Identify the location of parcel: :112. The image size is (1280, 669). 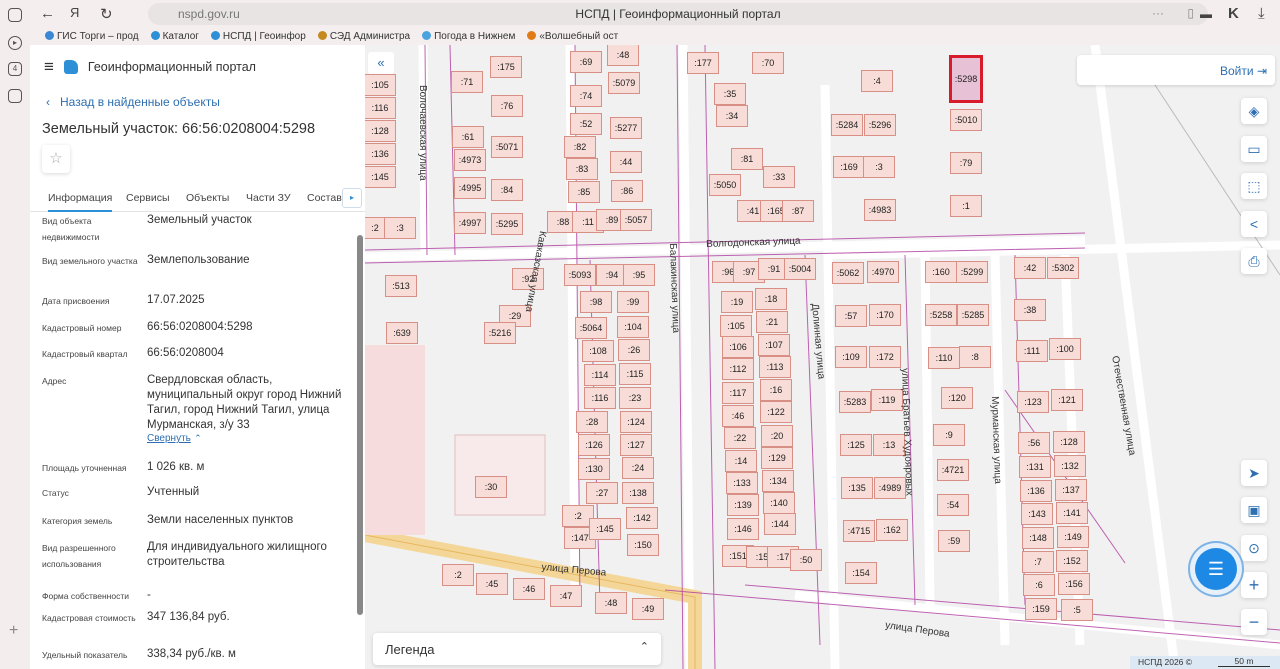
(738, 369).